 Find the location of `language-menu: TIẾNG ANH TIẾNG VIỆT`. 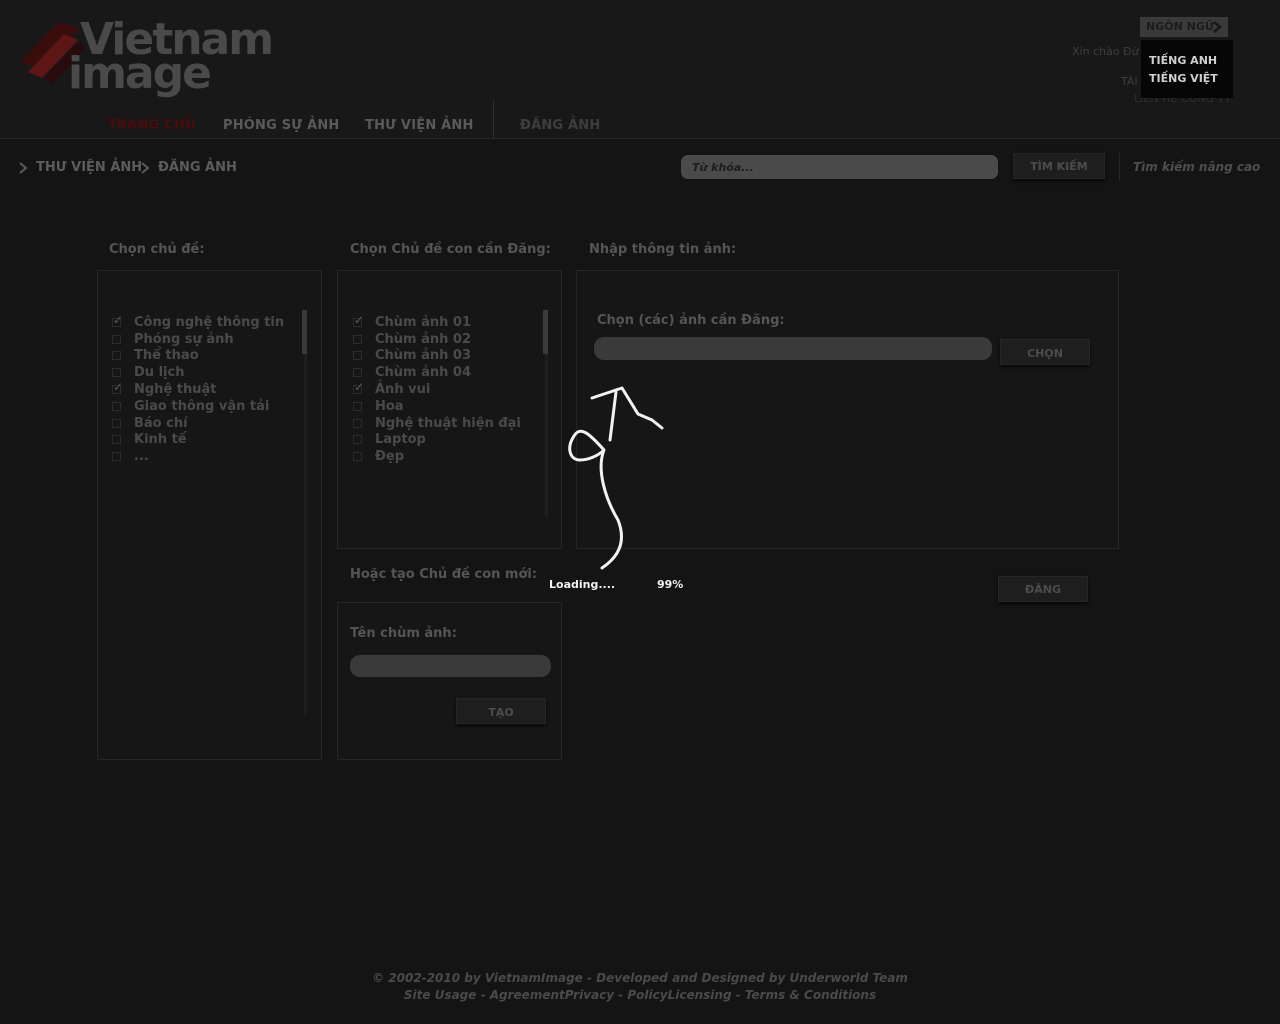

language-menu: TIẾNG ANH TIẾNG VIỆT is located at coordinates (1187, 69).